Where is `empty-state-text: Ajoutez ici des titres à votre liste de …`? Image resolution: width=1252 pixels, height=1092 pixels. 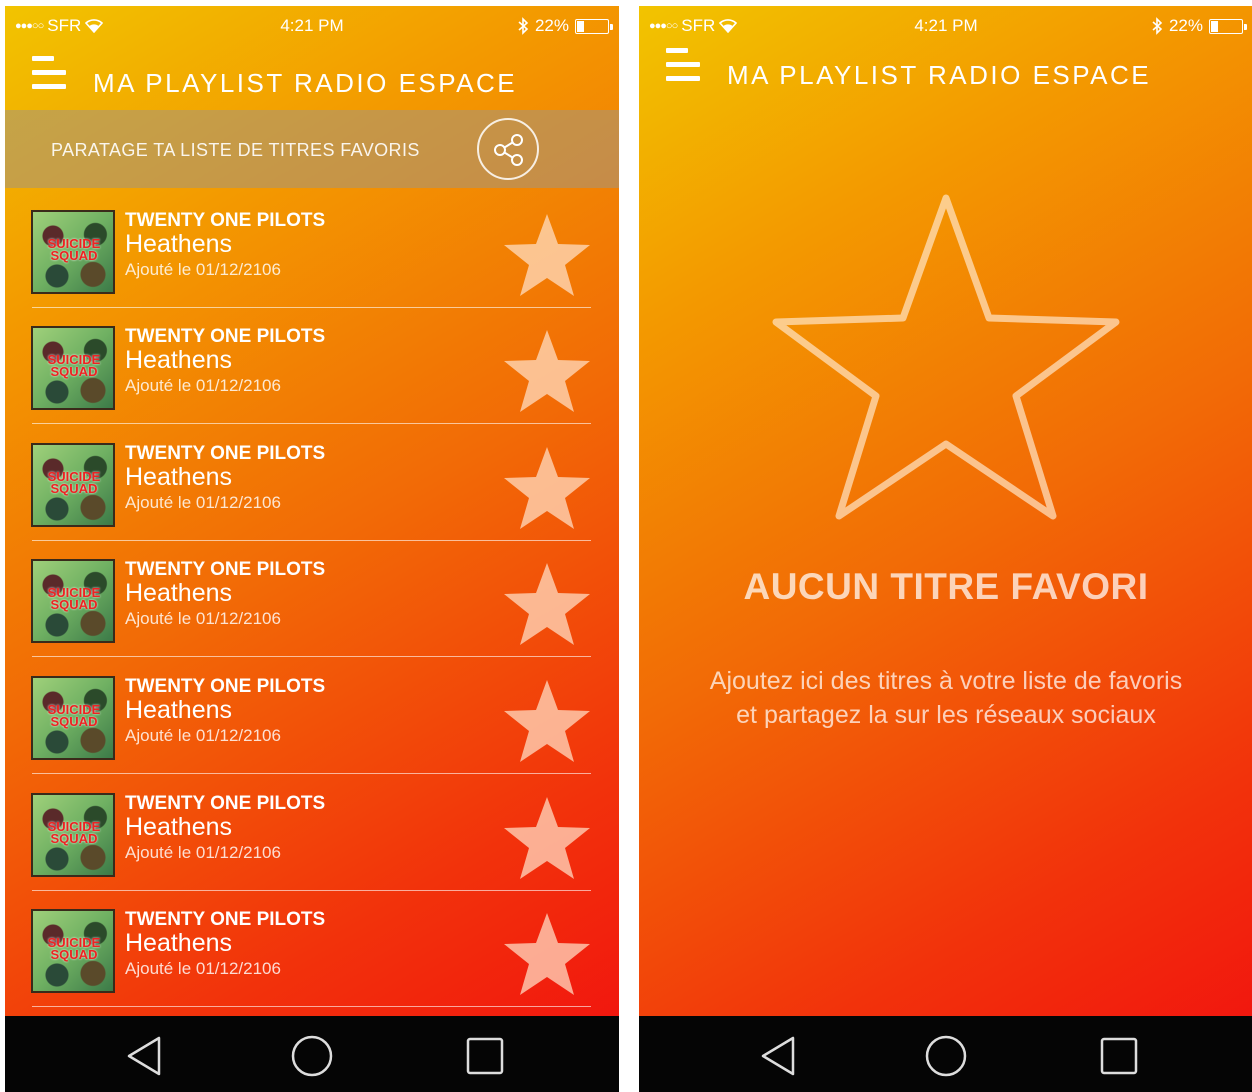
empty-state-text: Ajoutez ici des titres à votre liste de … is located at coordinates (946, 698).